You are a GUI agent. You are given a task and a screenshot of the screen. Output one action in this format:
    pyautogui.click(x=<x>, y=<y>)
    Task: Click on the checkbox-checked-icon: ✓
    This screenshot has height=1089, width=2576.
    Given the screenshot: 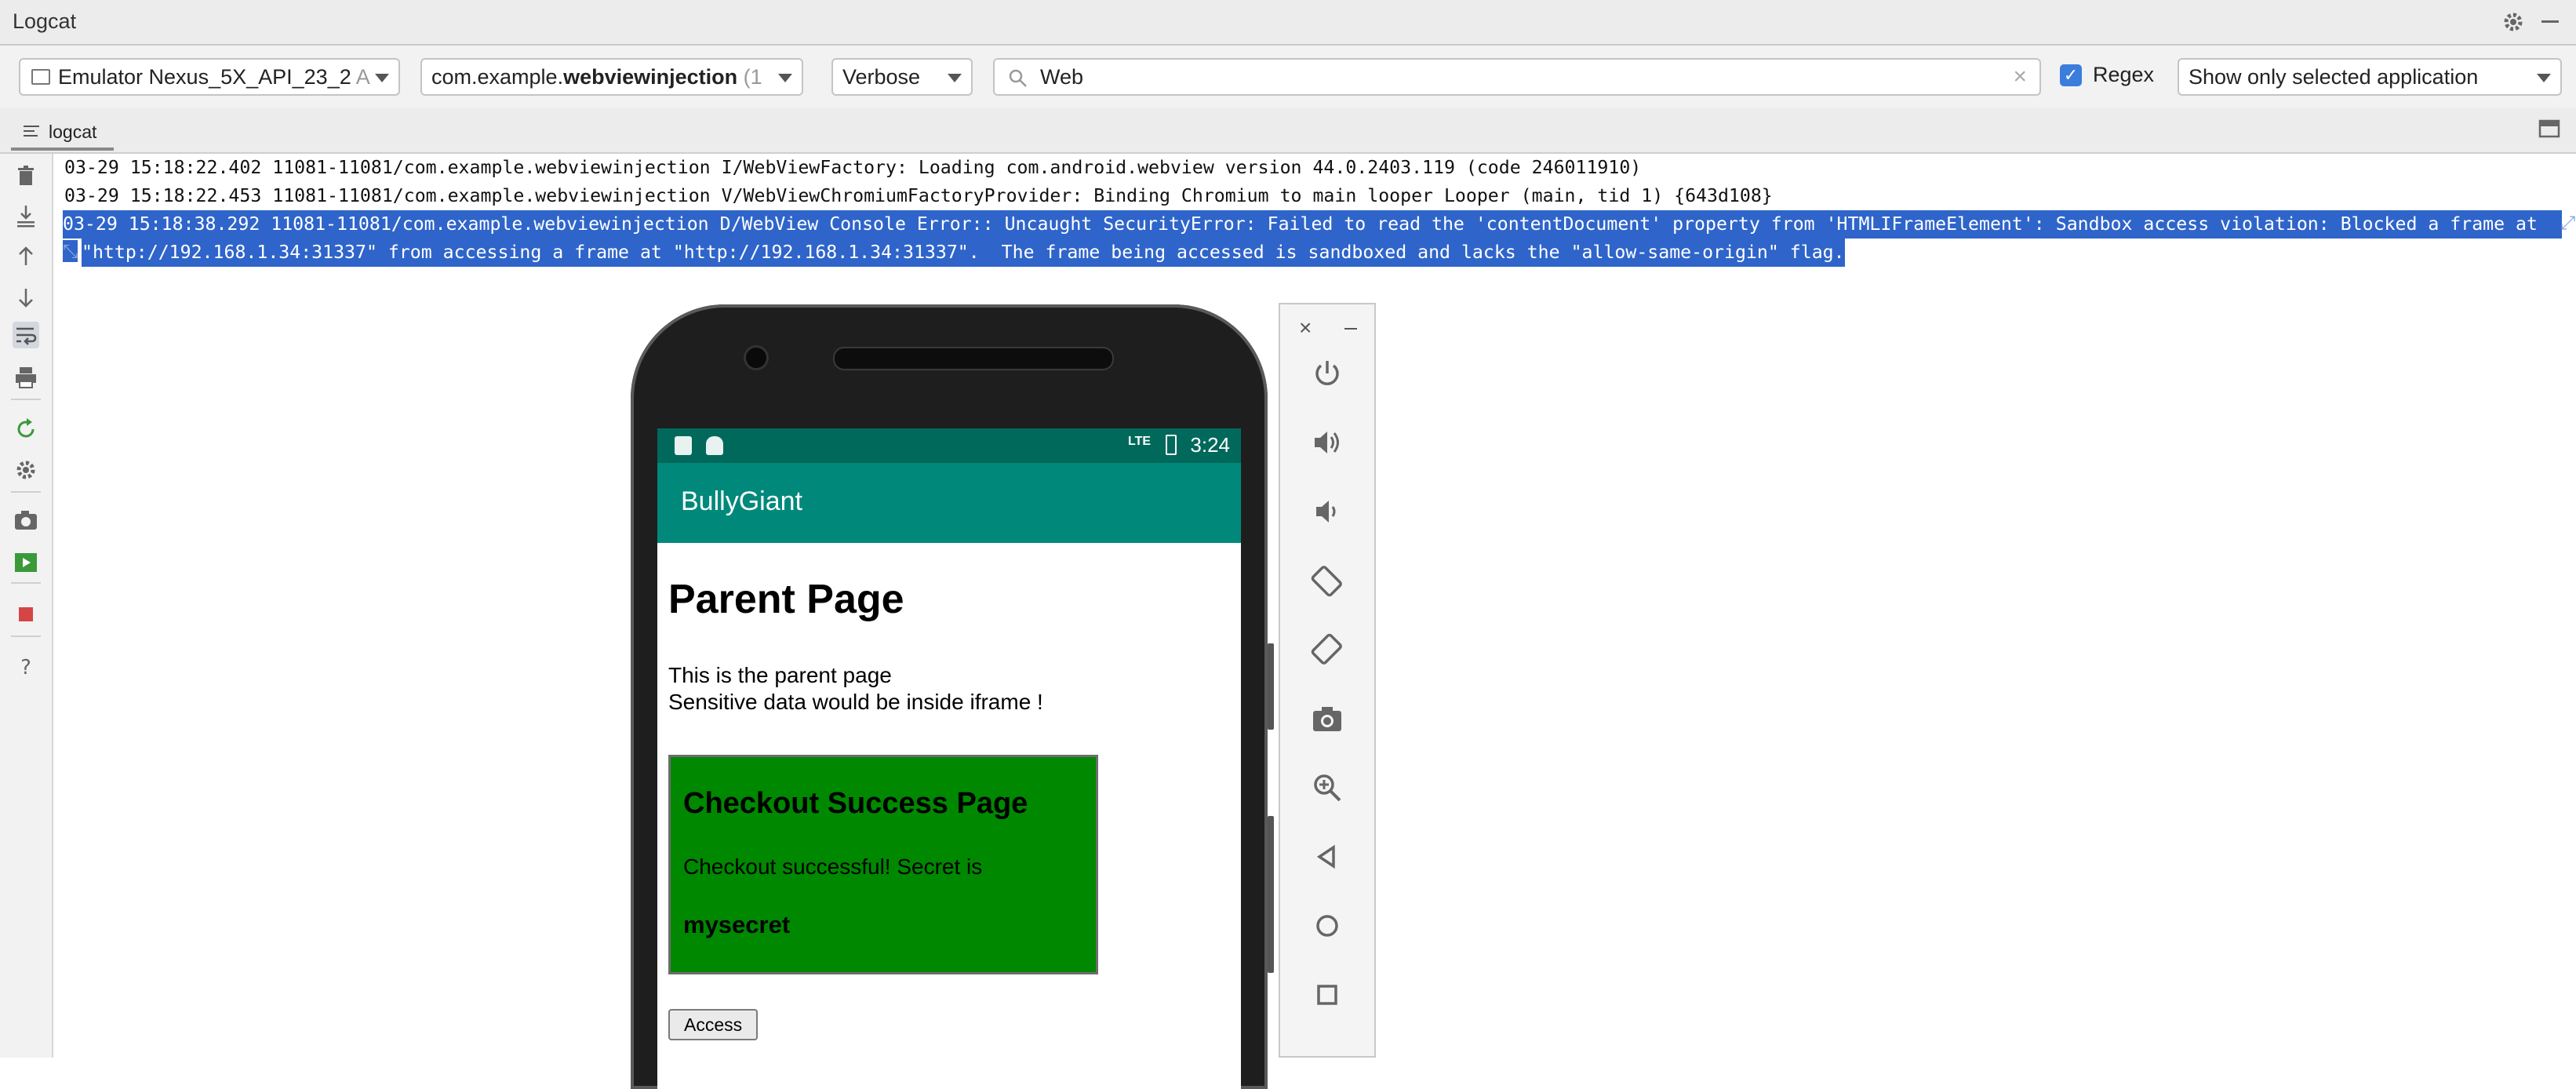 What is the action you would take?
    pyautogui.click(x=2071, y=75)
    